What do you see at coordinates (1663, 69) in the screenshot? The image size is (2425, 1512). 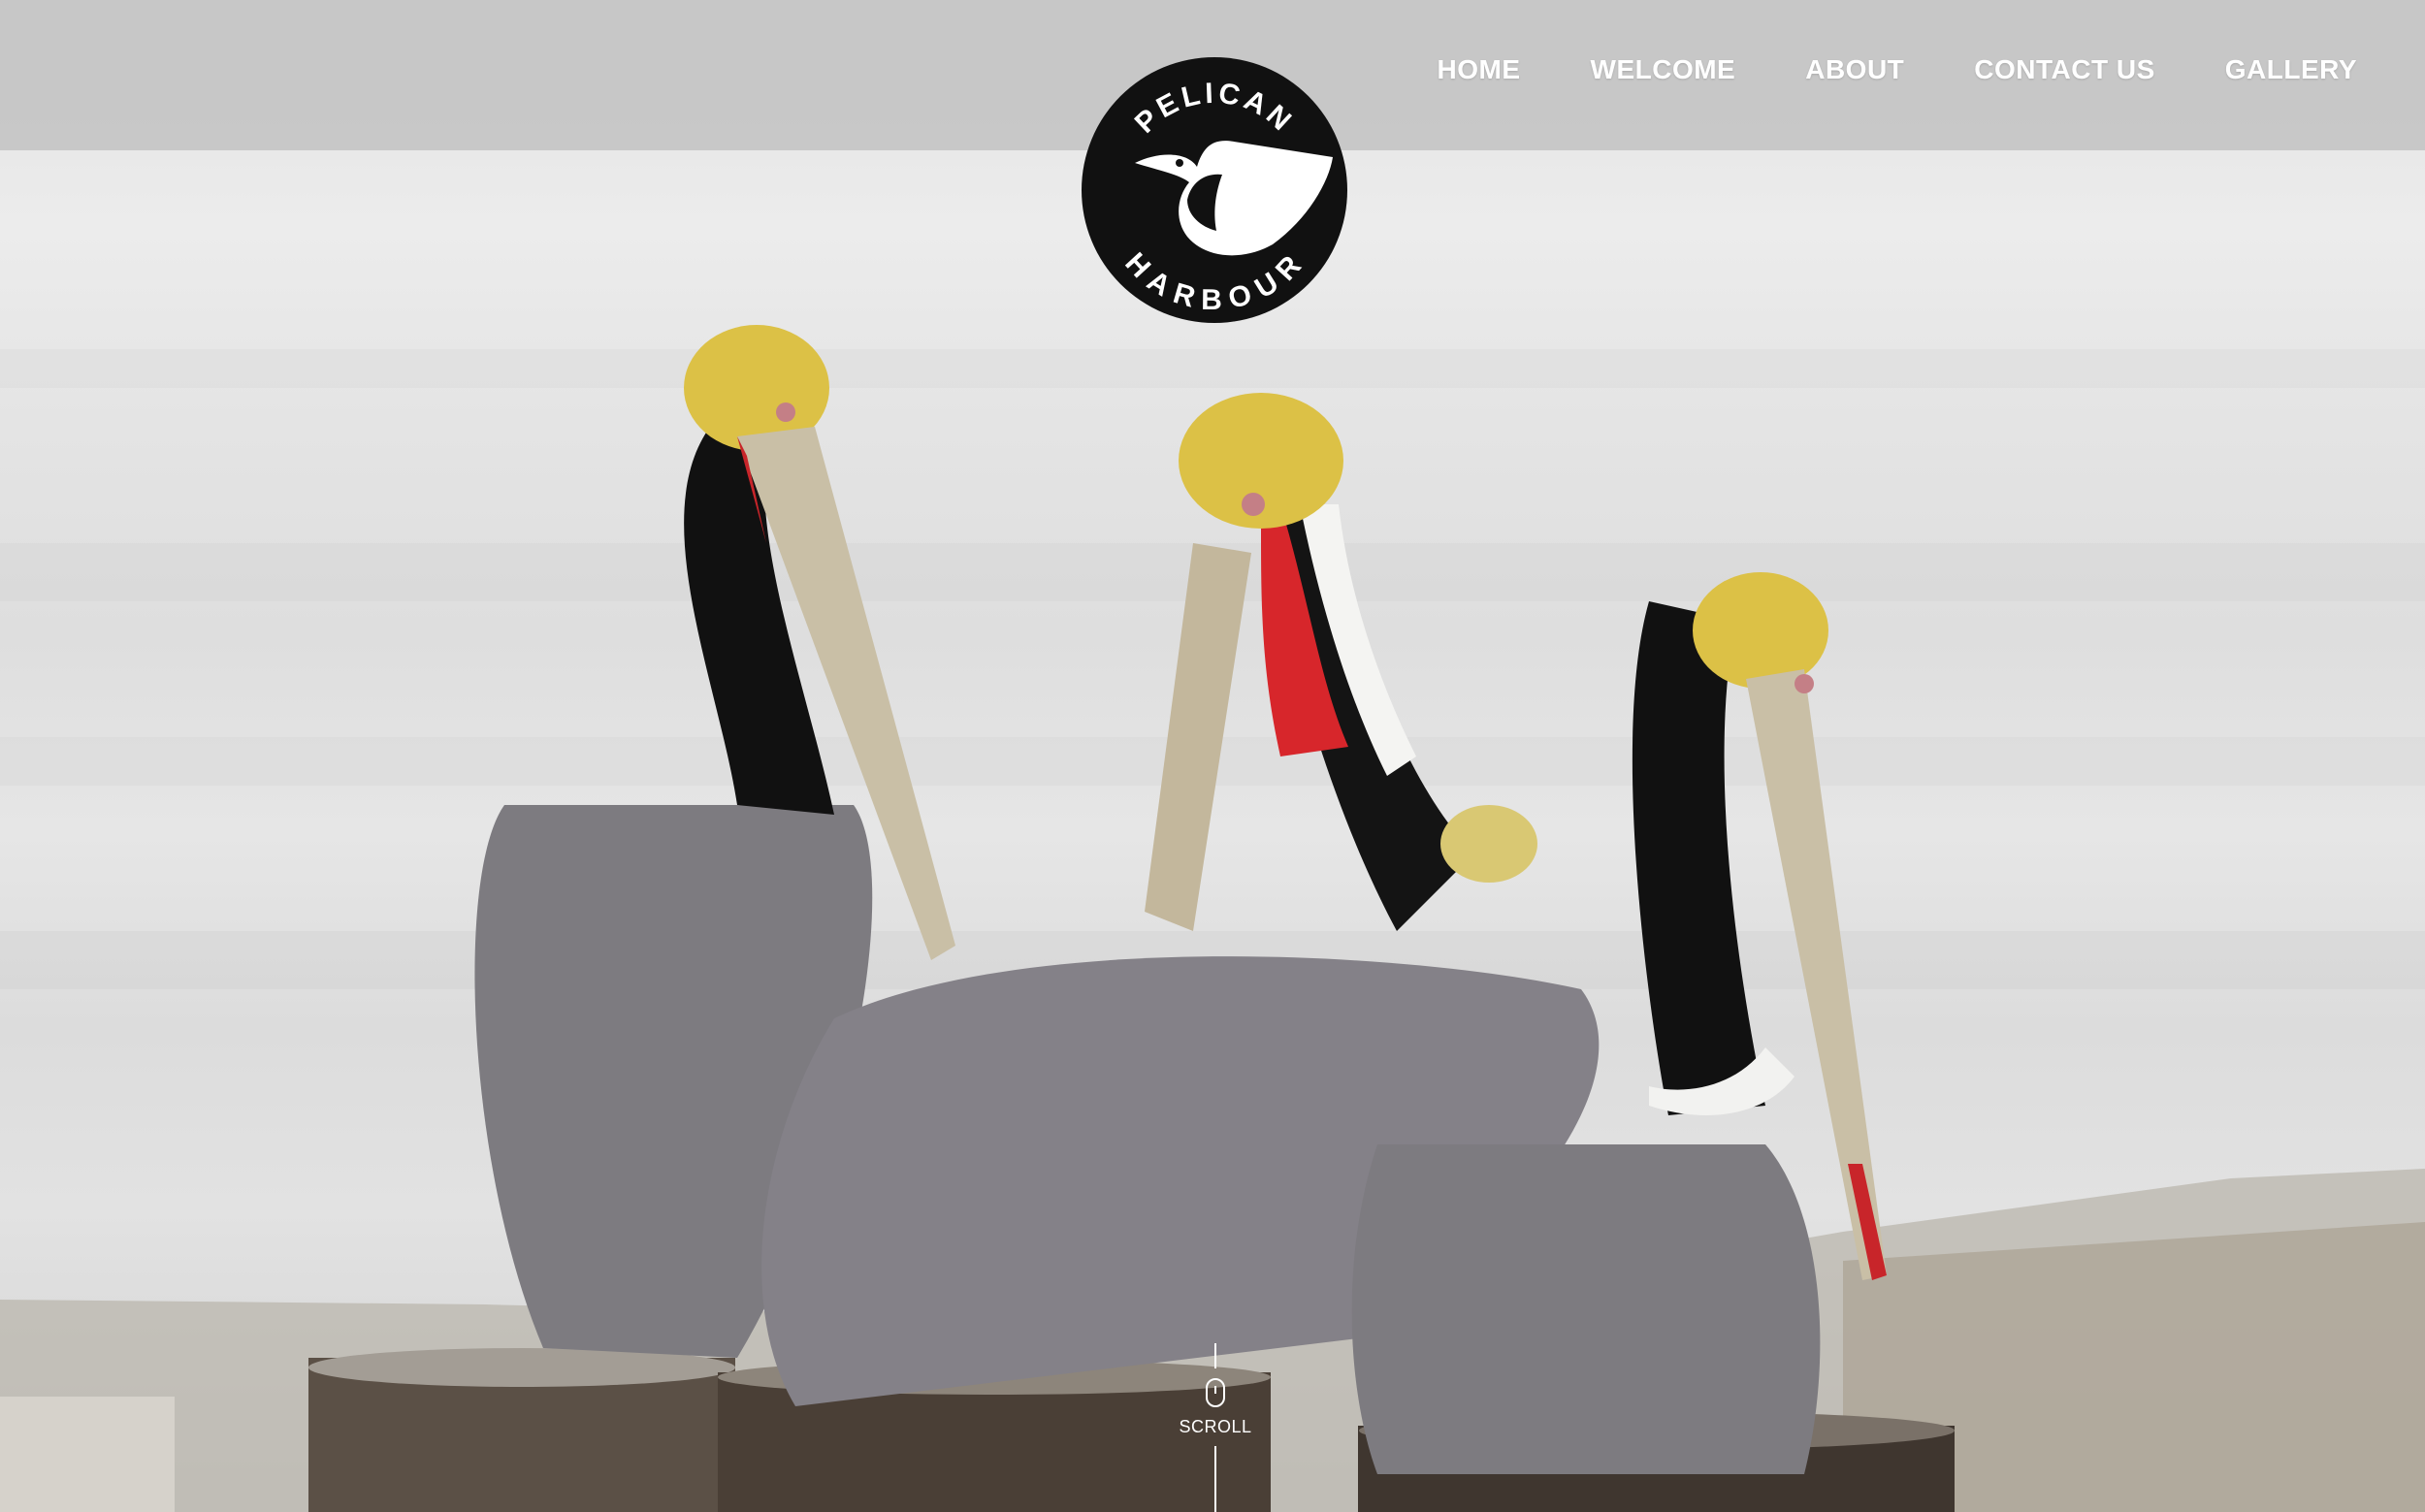 I see `nav-welcome: WELCOME` at bounding box center [1663, 69].